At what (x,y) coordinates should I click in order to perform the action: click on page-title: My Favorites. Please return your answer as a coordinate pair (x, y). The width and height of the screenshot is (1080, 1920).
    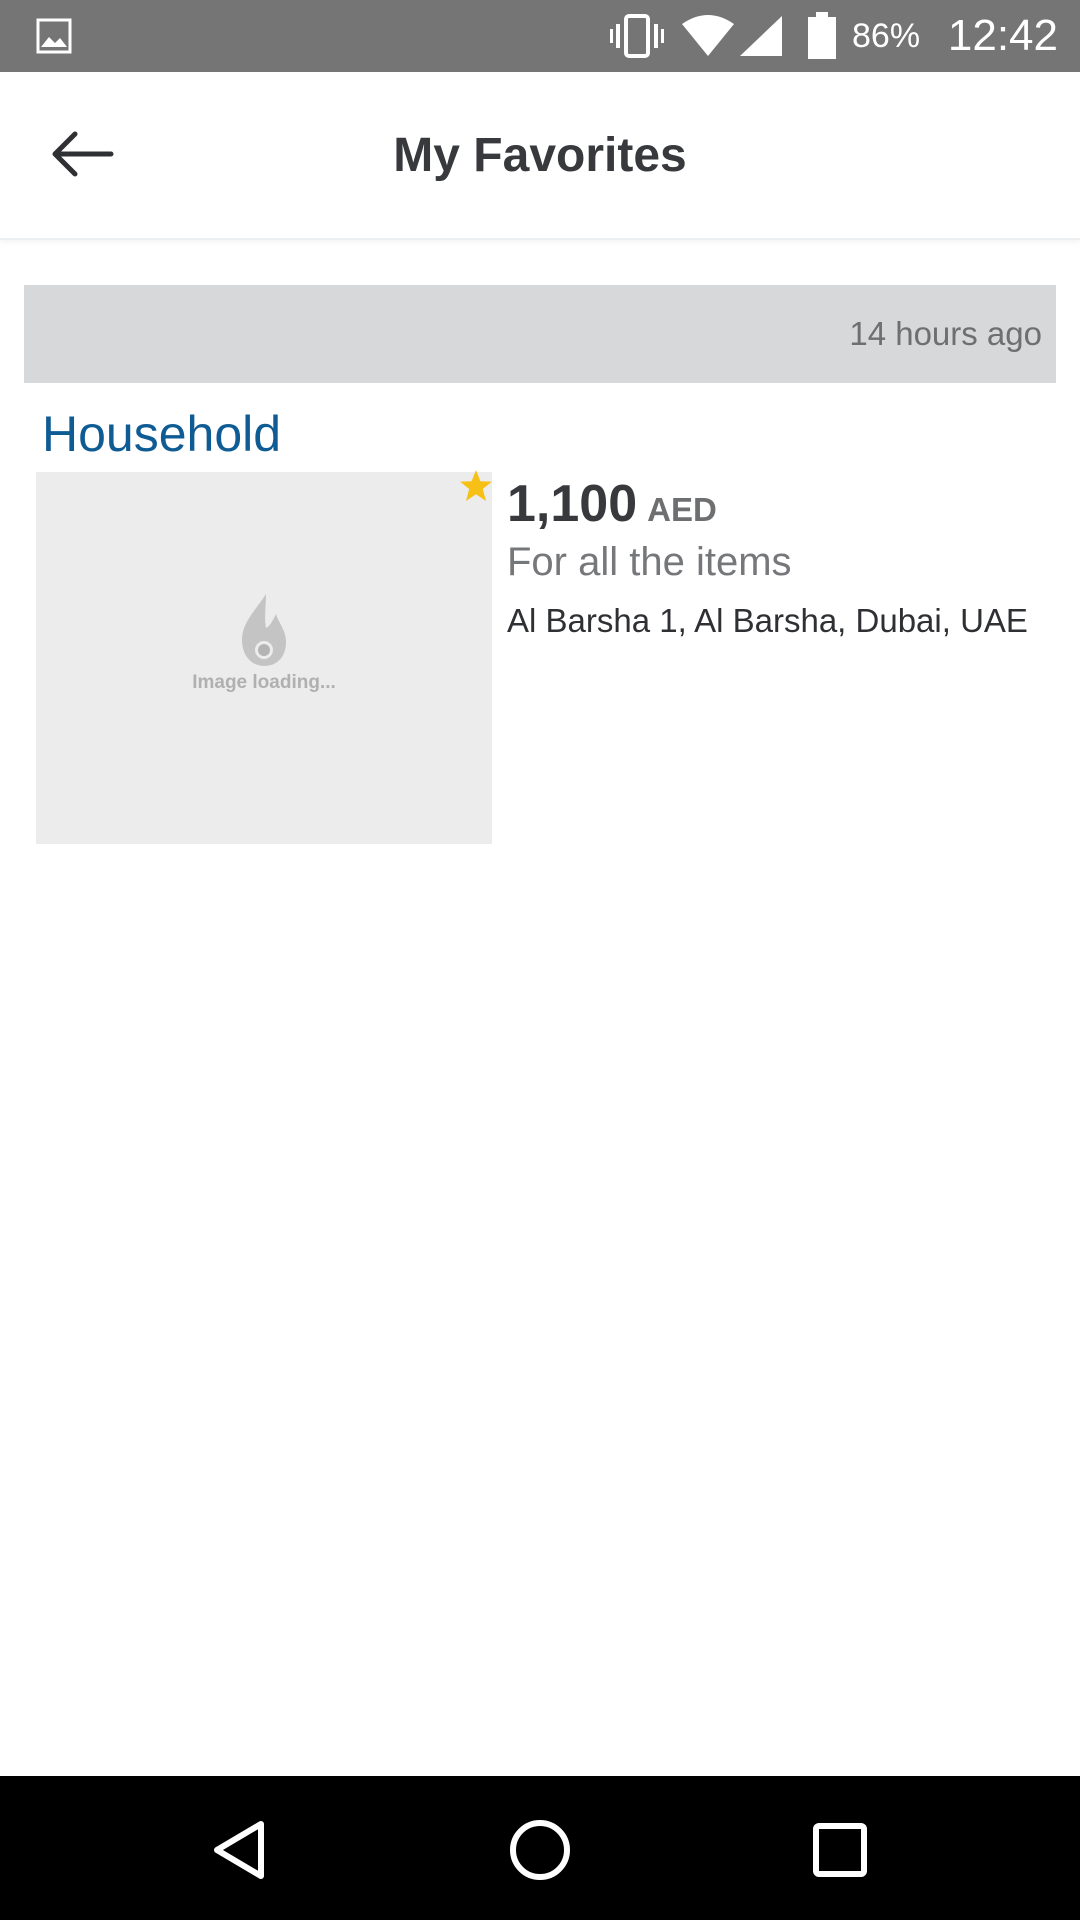
    Looking at the image, I should click on (540, 155).